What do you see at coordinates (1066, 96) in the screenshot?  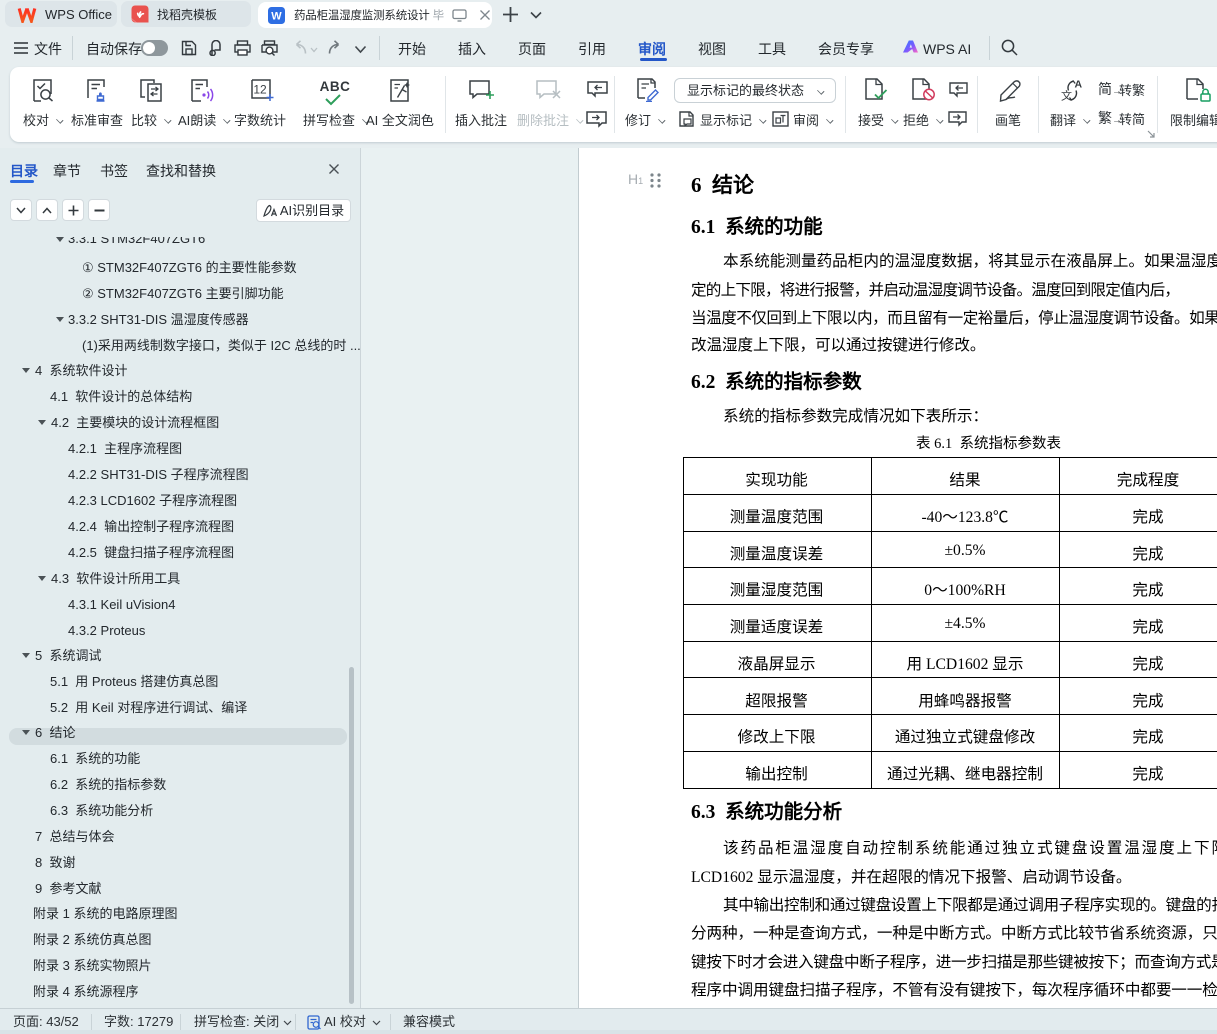 I see `svg-text: 文` at bounding box center [1066, 96].